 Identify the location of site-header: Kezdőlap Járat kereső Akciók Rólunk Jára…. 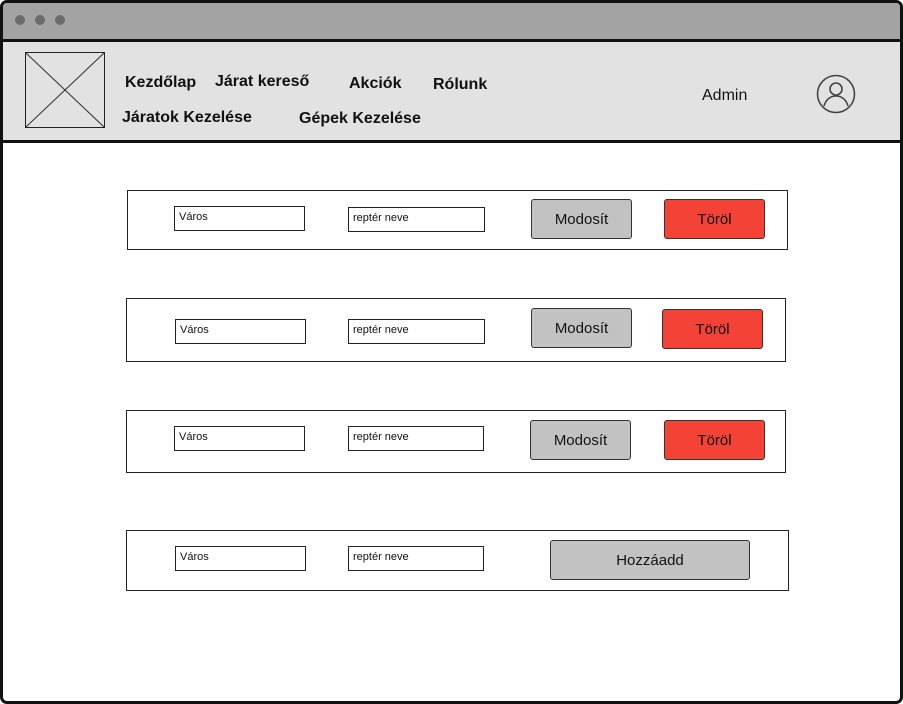
(451, 92).